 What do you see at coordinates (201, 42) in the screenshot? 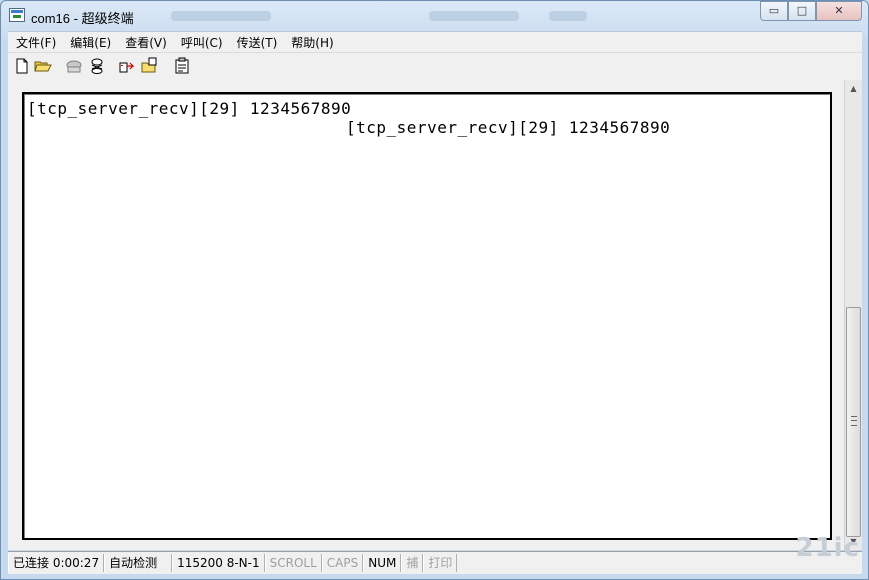
I see `menu-call: 呼叫(C)` at bounding box center [201, 42].